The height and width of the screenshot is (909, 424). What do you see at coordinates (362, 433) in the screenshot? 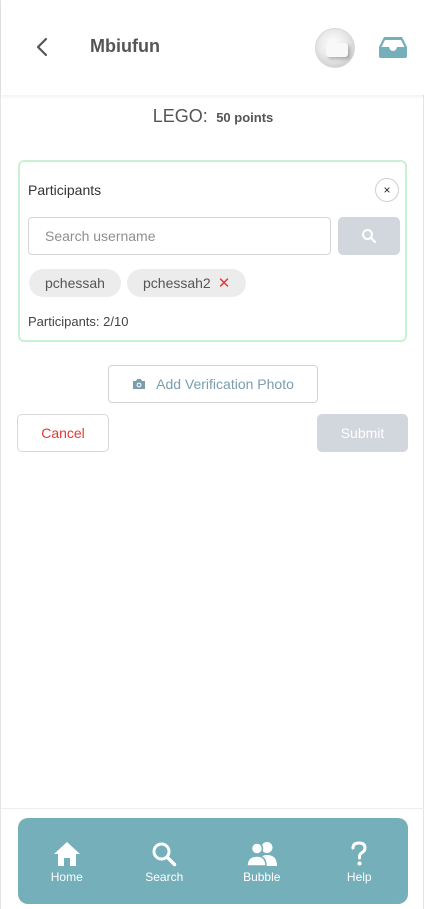
I see `submit-button: Submit` at bounding box center [362, 433].